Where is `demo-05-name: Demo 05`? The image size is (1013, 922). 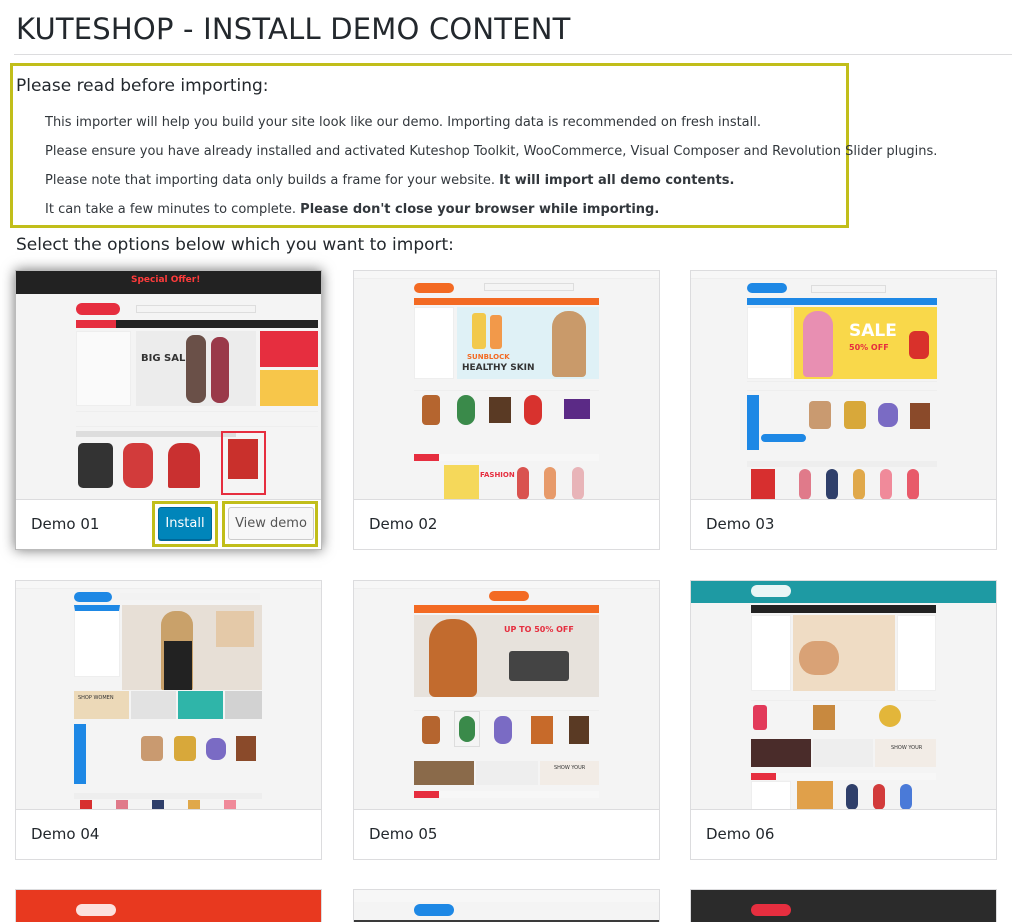
demo-05-name: Demo 05 is located at coordinates (403, 834).